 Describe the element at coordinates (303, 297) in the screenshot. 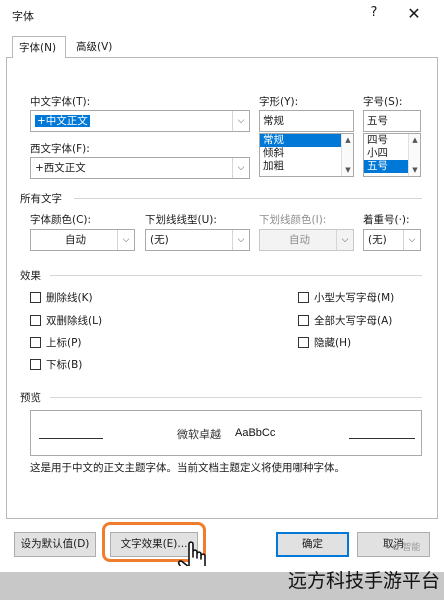

I see `small-caps-checkbox` at that location.